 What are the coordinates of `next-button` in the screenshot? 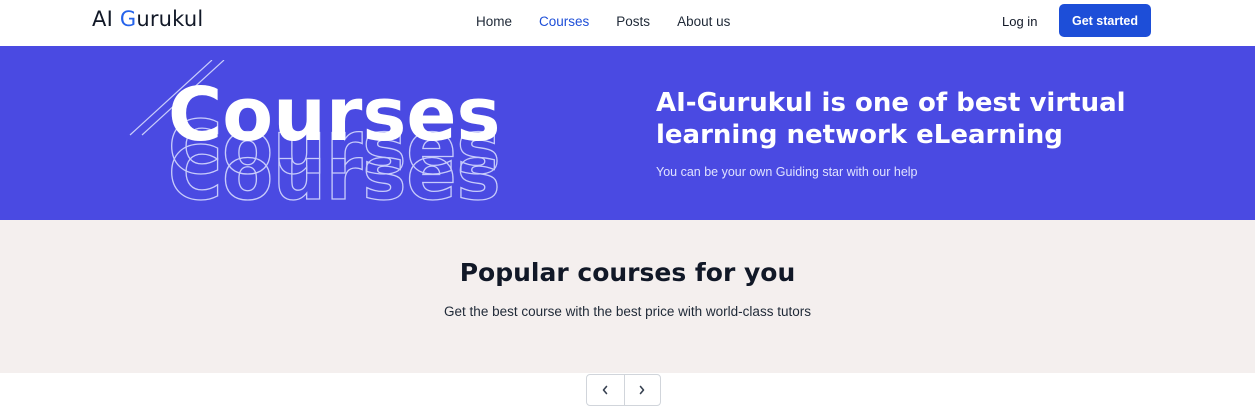 It's located at (642, 390).